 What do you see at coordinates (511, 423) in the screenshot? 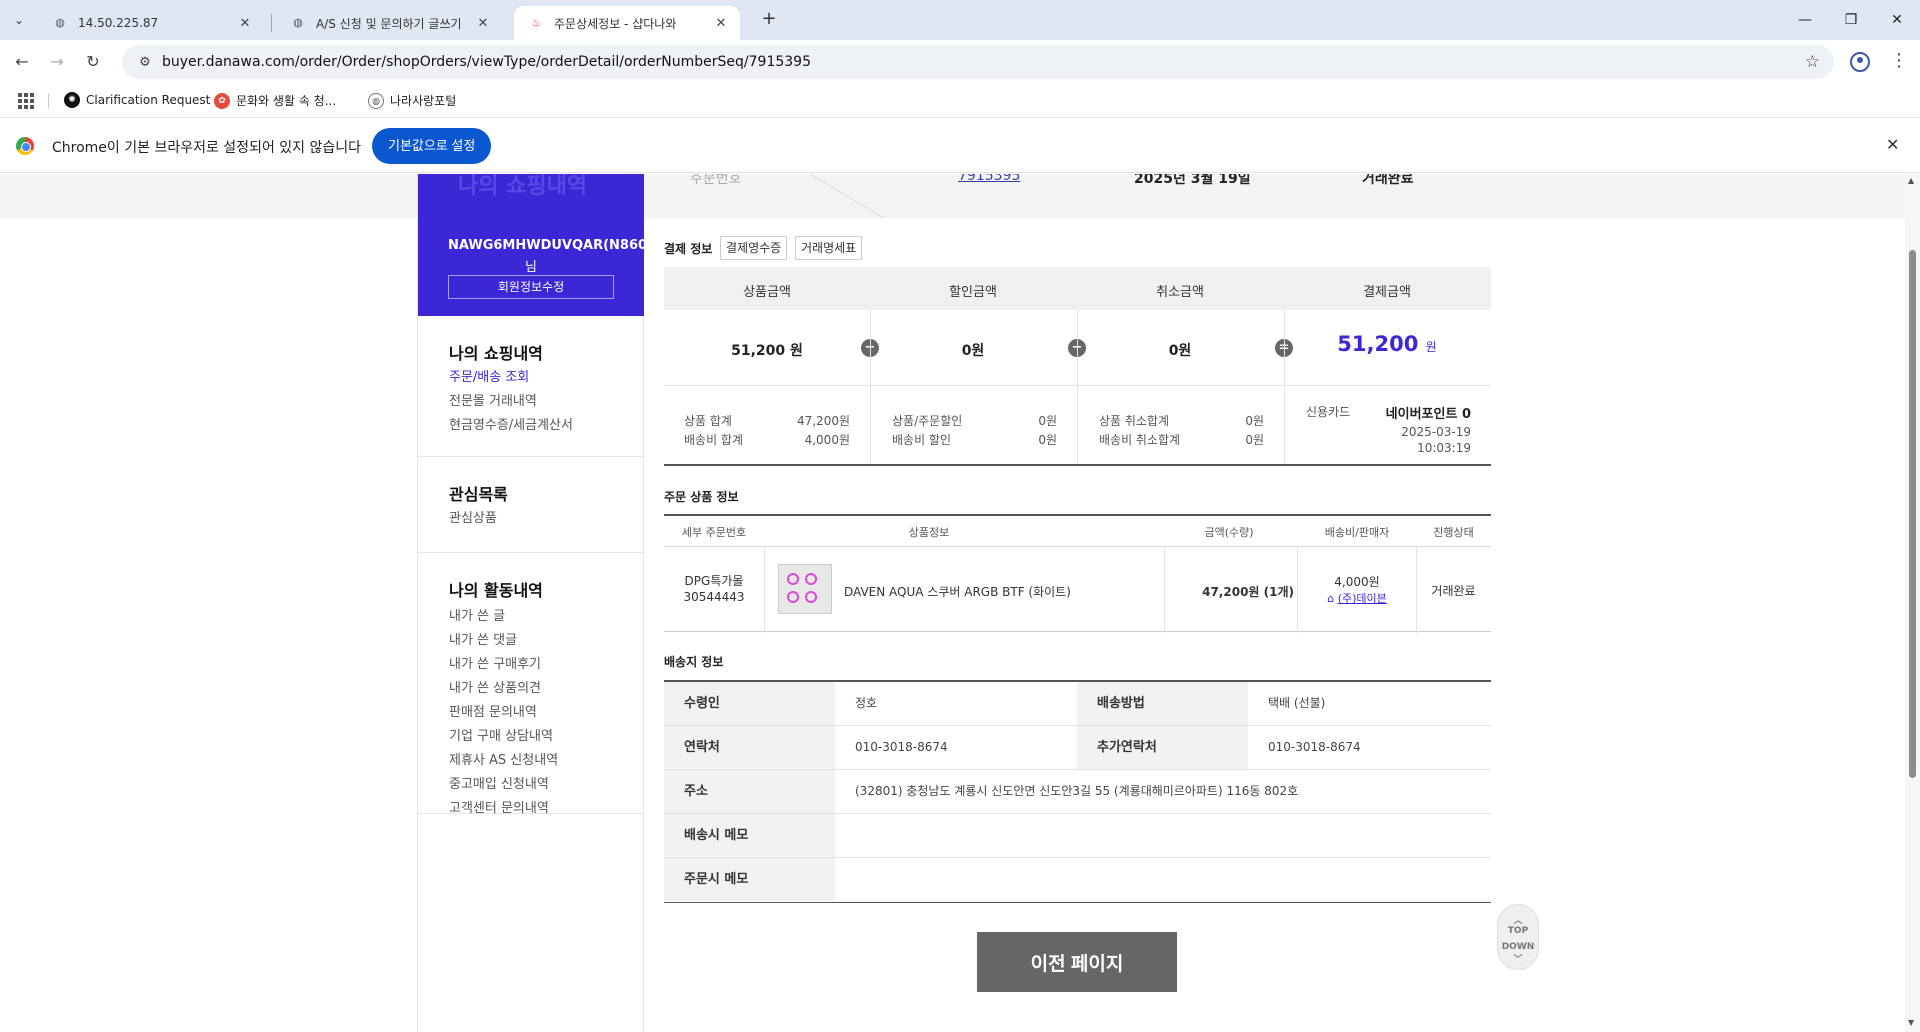
I see `sidebar-item-receipts: 현금영수증/세금계산서` at bounding box center [511, 423].